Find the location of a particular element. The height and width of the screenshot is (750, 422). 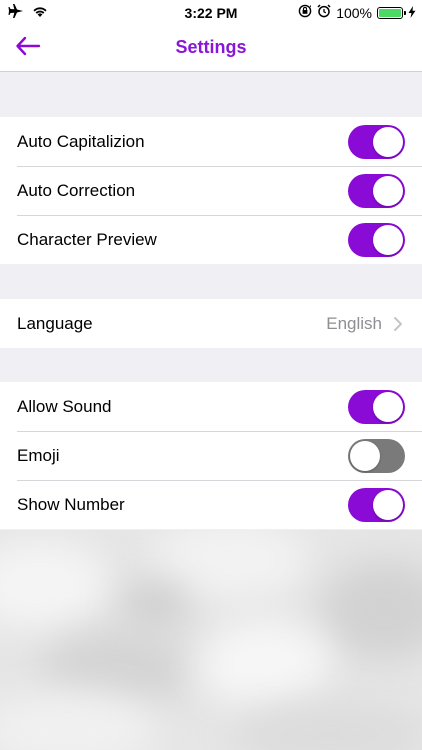

row-language: Language English is located at coordinates (211, 323).